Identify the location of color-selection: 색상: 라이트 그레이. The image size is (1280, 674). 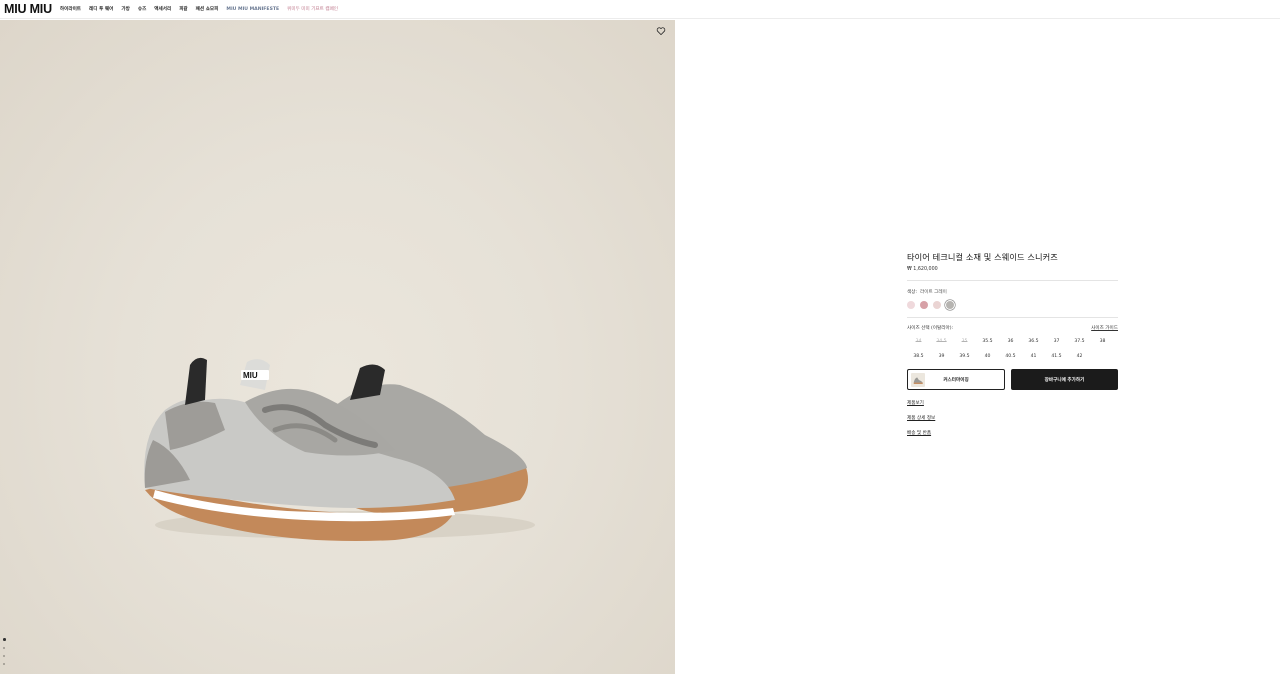
(1012, 292).